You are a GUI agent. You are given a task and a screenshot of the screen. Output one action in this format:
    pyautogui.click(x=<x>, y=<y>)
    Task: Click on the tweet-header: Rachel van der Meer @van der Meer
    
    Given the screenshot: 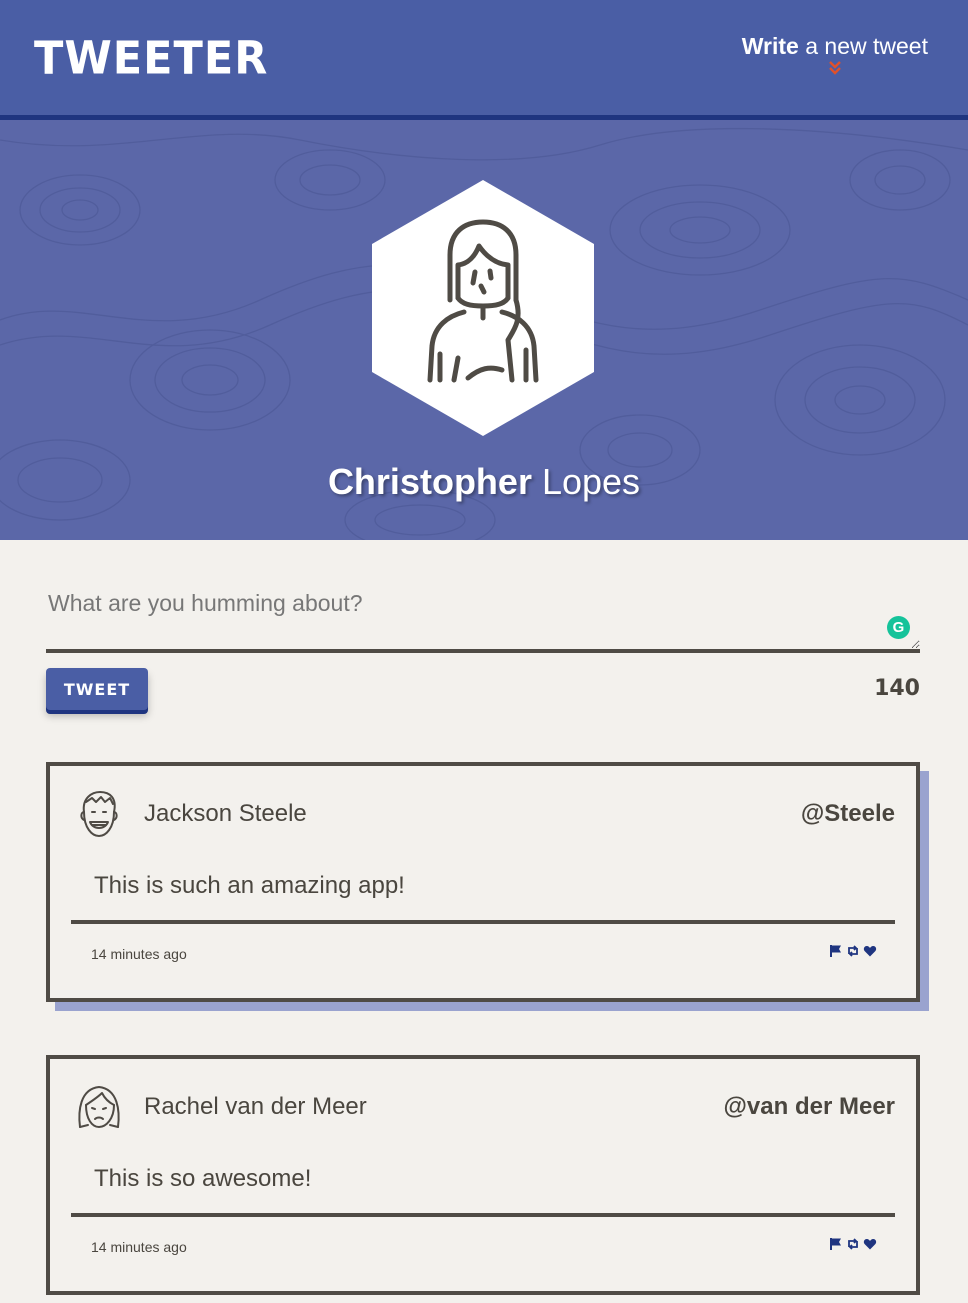 What is the action you would take?
    pyautogui.click(x=483, y=1104)
    